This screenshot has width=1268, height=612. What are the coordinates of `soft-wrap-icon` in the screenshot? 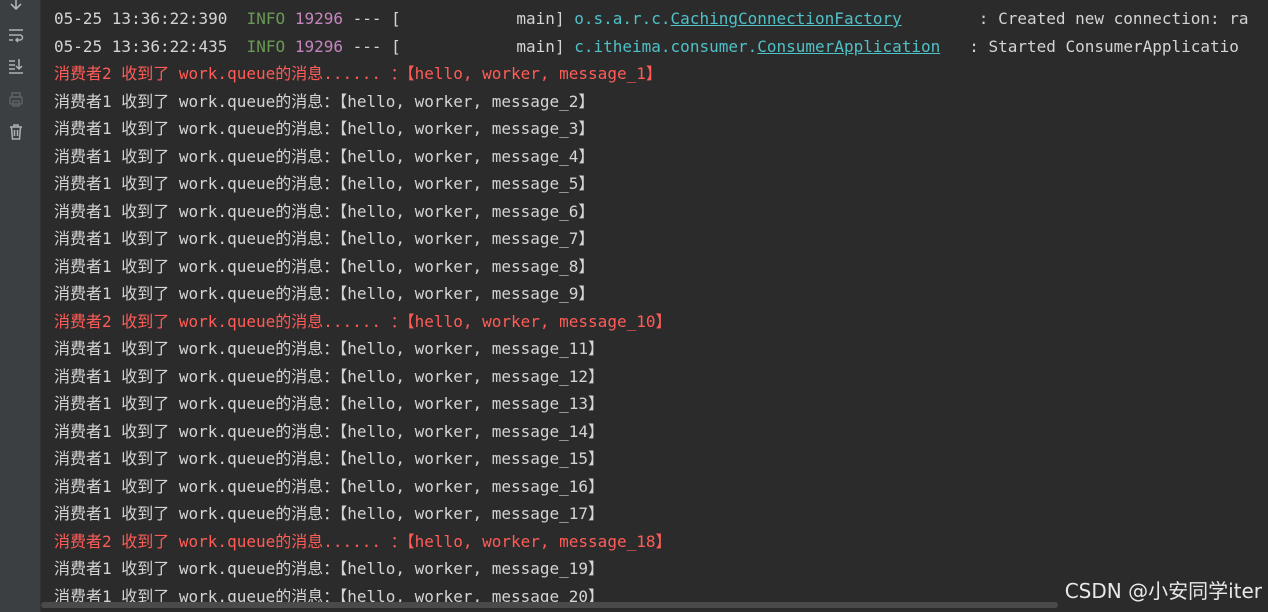 It's located at (16, 35).